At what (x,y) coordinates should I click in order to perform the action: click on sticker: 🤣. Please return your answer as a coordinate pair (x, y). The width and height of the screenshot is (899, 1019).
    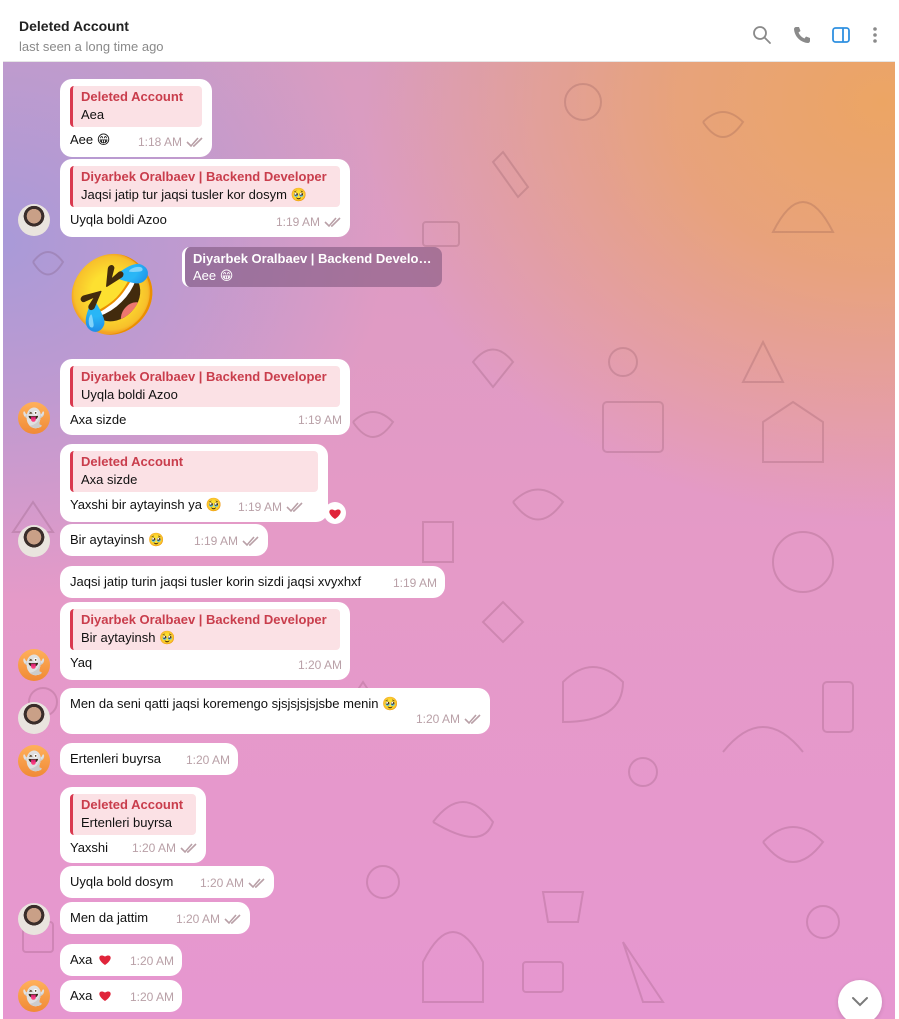
    Looking at the image, I should click on (112, 296).